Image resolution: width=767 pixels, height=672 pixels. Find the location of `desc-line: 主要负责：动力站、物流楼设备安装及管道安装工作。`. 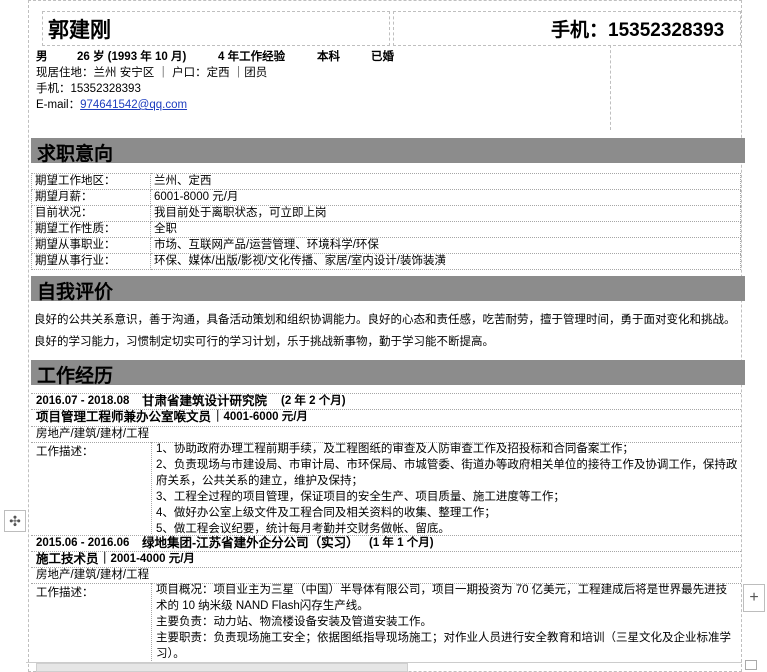

desc-line: 主要负责：动力站、物流楼设备安装及管道安装工作。 is located at coordinates (294, 622).